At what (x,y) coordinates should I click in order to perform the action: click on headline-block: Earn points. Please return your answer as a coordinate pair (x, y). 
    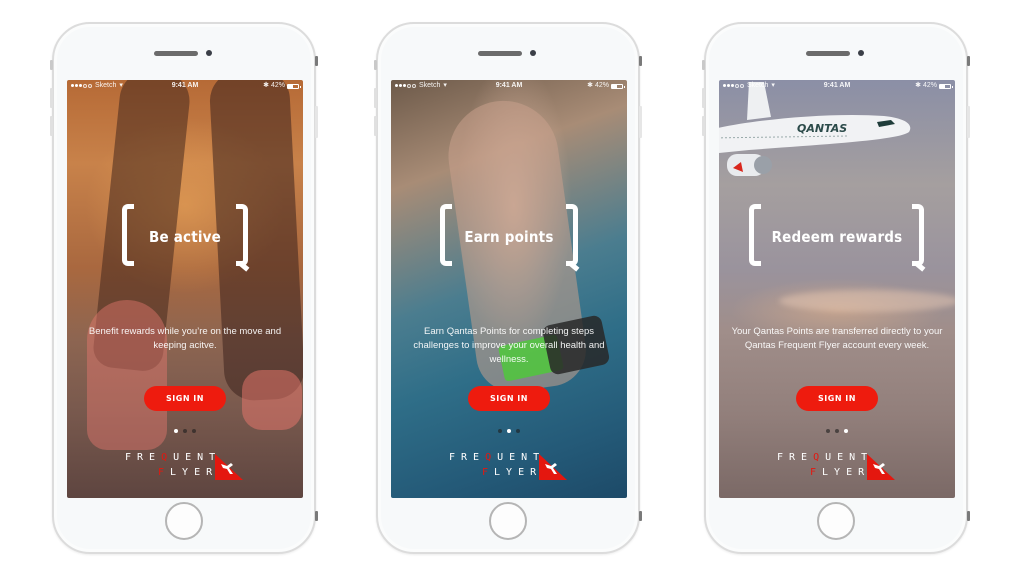
    Looking at the image, I should click on (509, 239).